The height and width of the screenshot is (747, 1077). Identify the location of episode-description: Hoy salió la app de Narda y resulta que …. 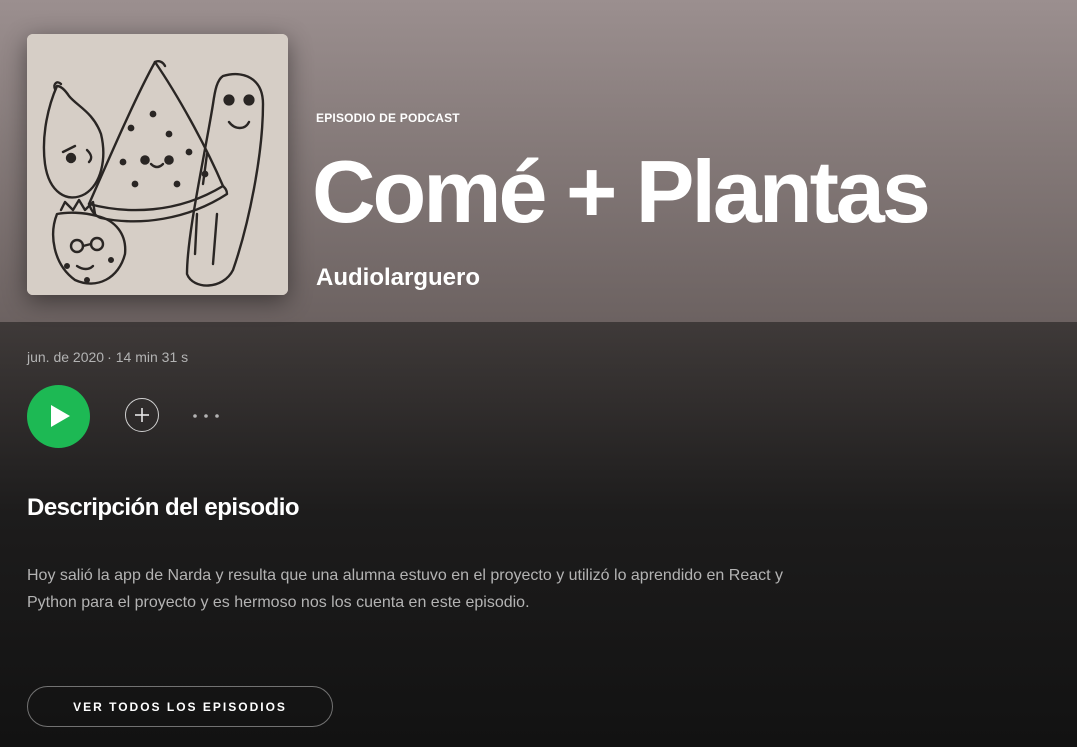
(405, 589).